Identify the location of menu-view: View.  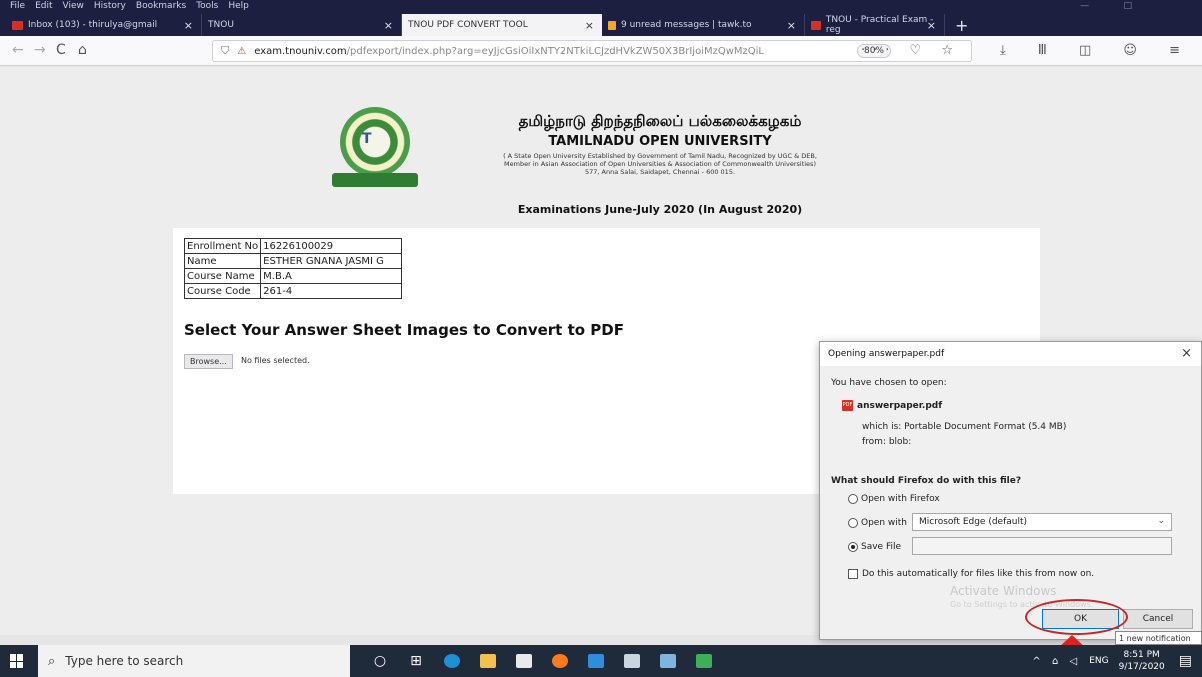
(73, 6).